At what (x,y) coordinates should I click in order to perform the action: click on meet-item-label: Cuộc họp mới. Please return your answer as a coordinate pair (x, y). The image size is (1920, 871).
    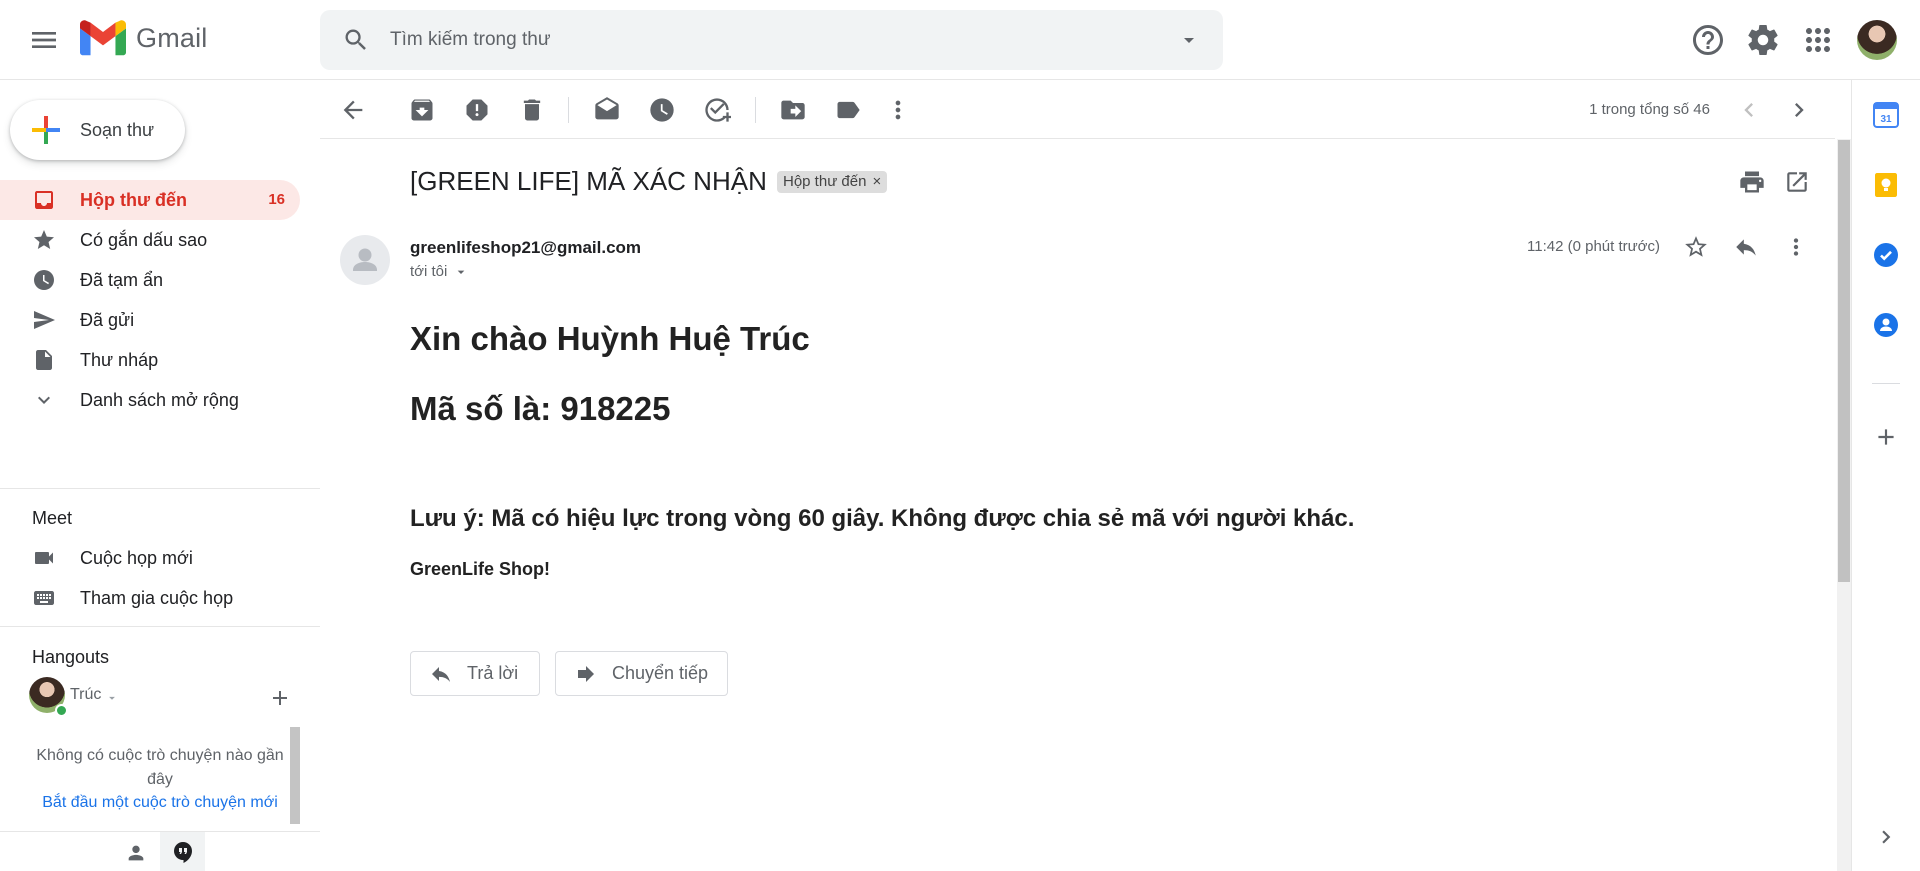
    Looking at the image, I should click on (136, 558).